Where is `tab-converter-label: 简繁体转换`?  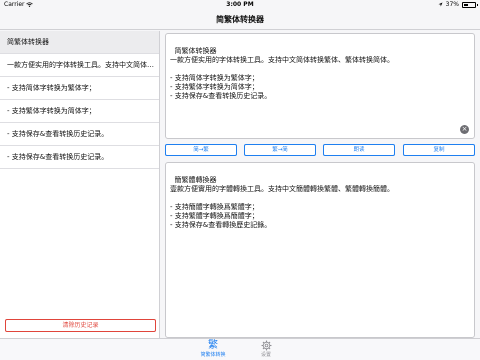
tab-converter-label: 简繁体转换 is located at coordinates (213, 355).